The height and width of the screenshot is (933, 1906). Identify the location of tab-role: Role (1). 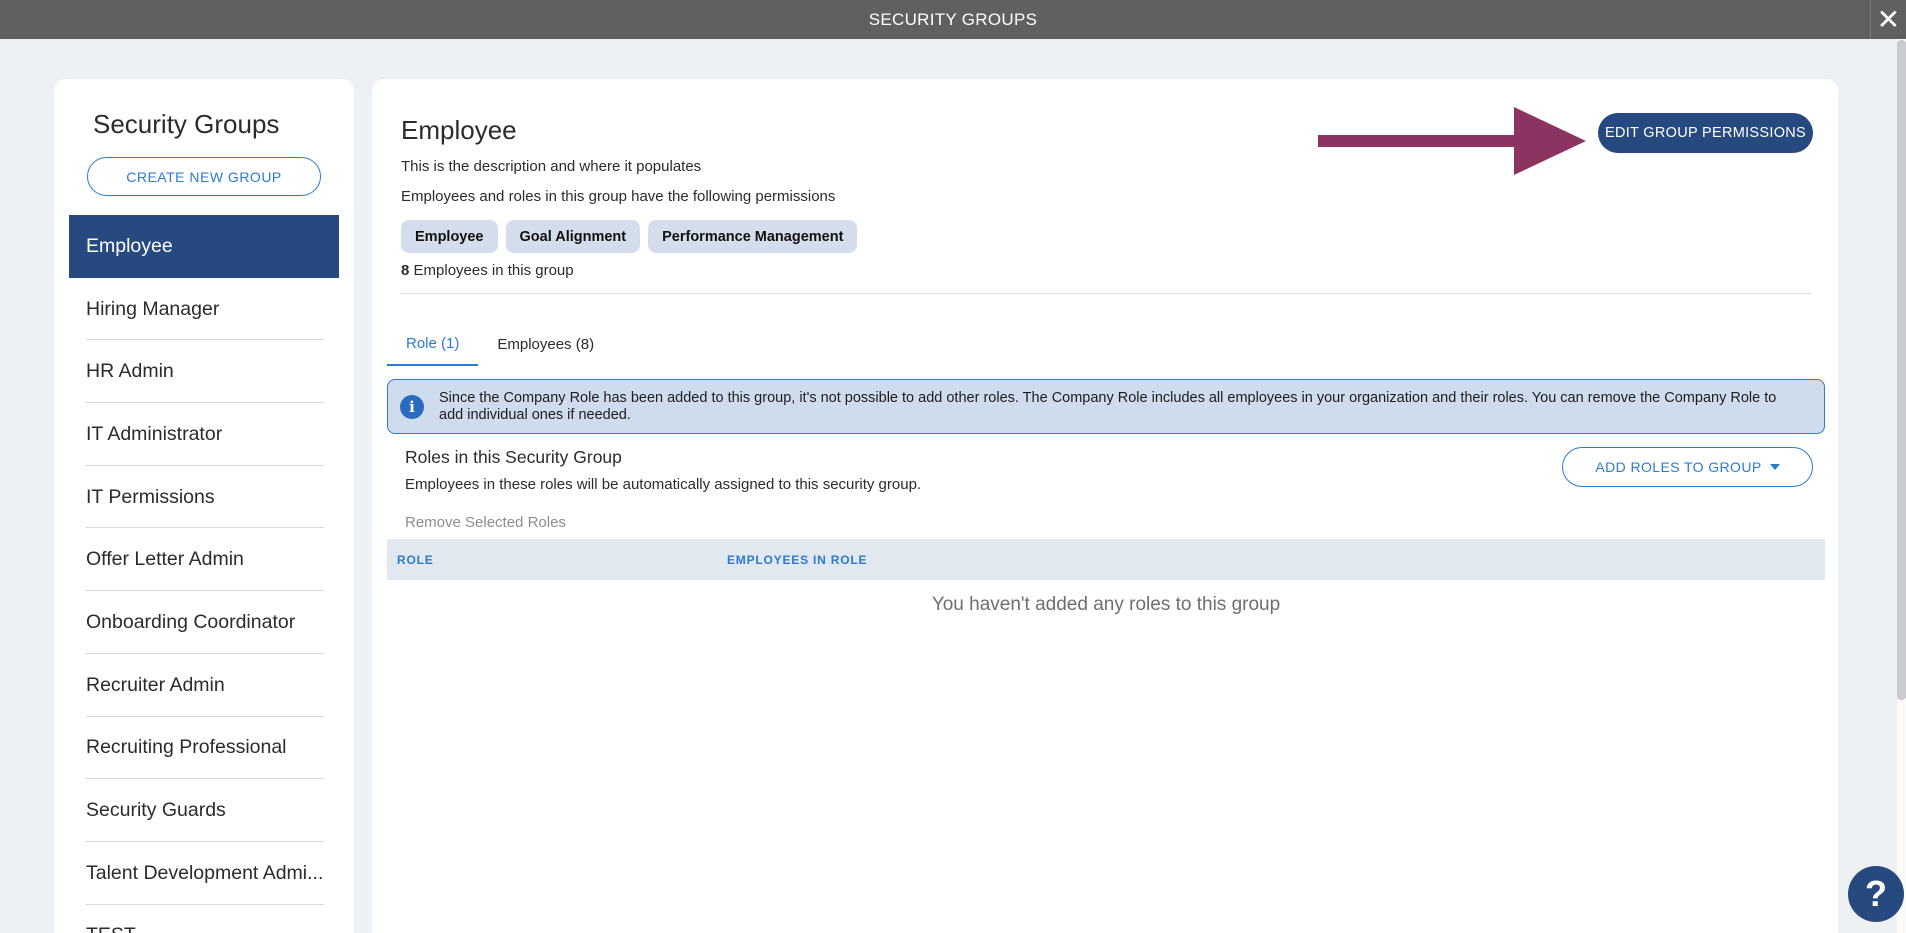
(433, 344).